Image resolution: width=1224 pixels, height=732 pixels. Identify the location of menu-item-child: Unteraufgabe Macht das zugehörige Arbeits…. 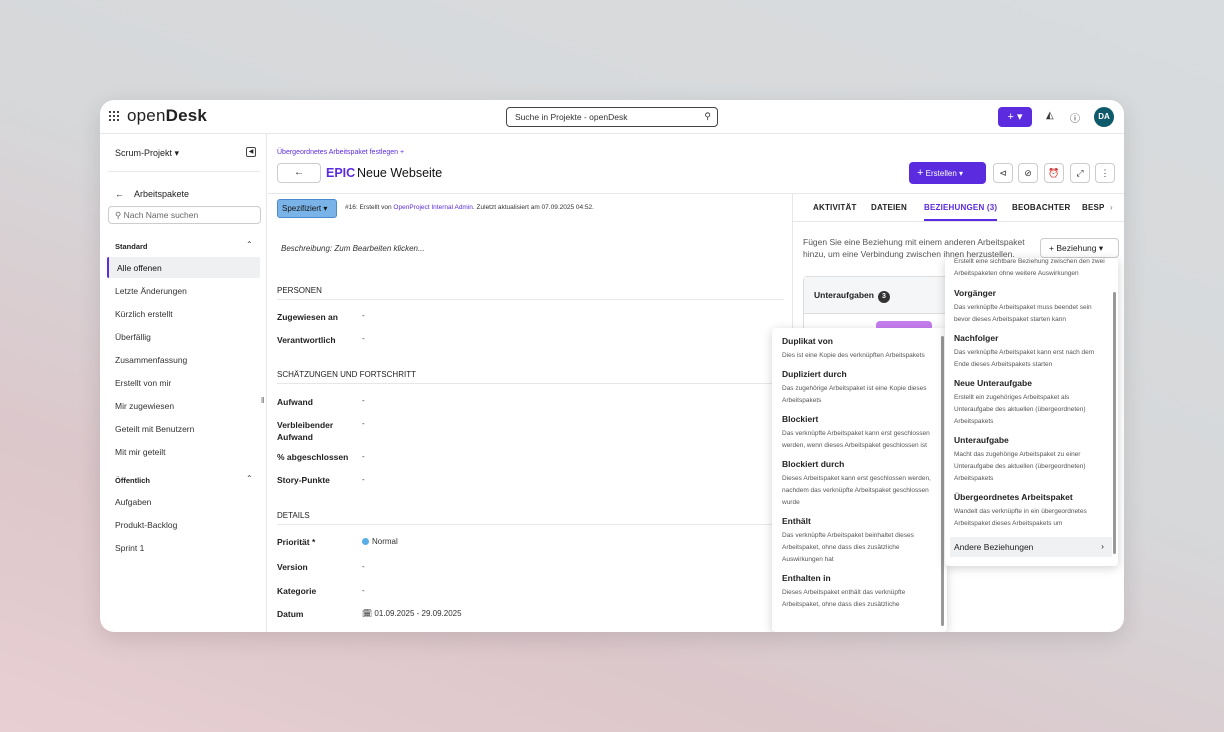
(1031, 460).